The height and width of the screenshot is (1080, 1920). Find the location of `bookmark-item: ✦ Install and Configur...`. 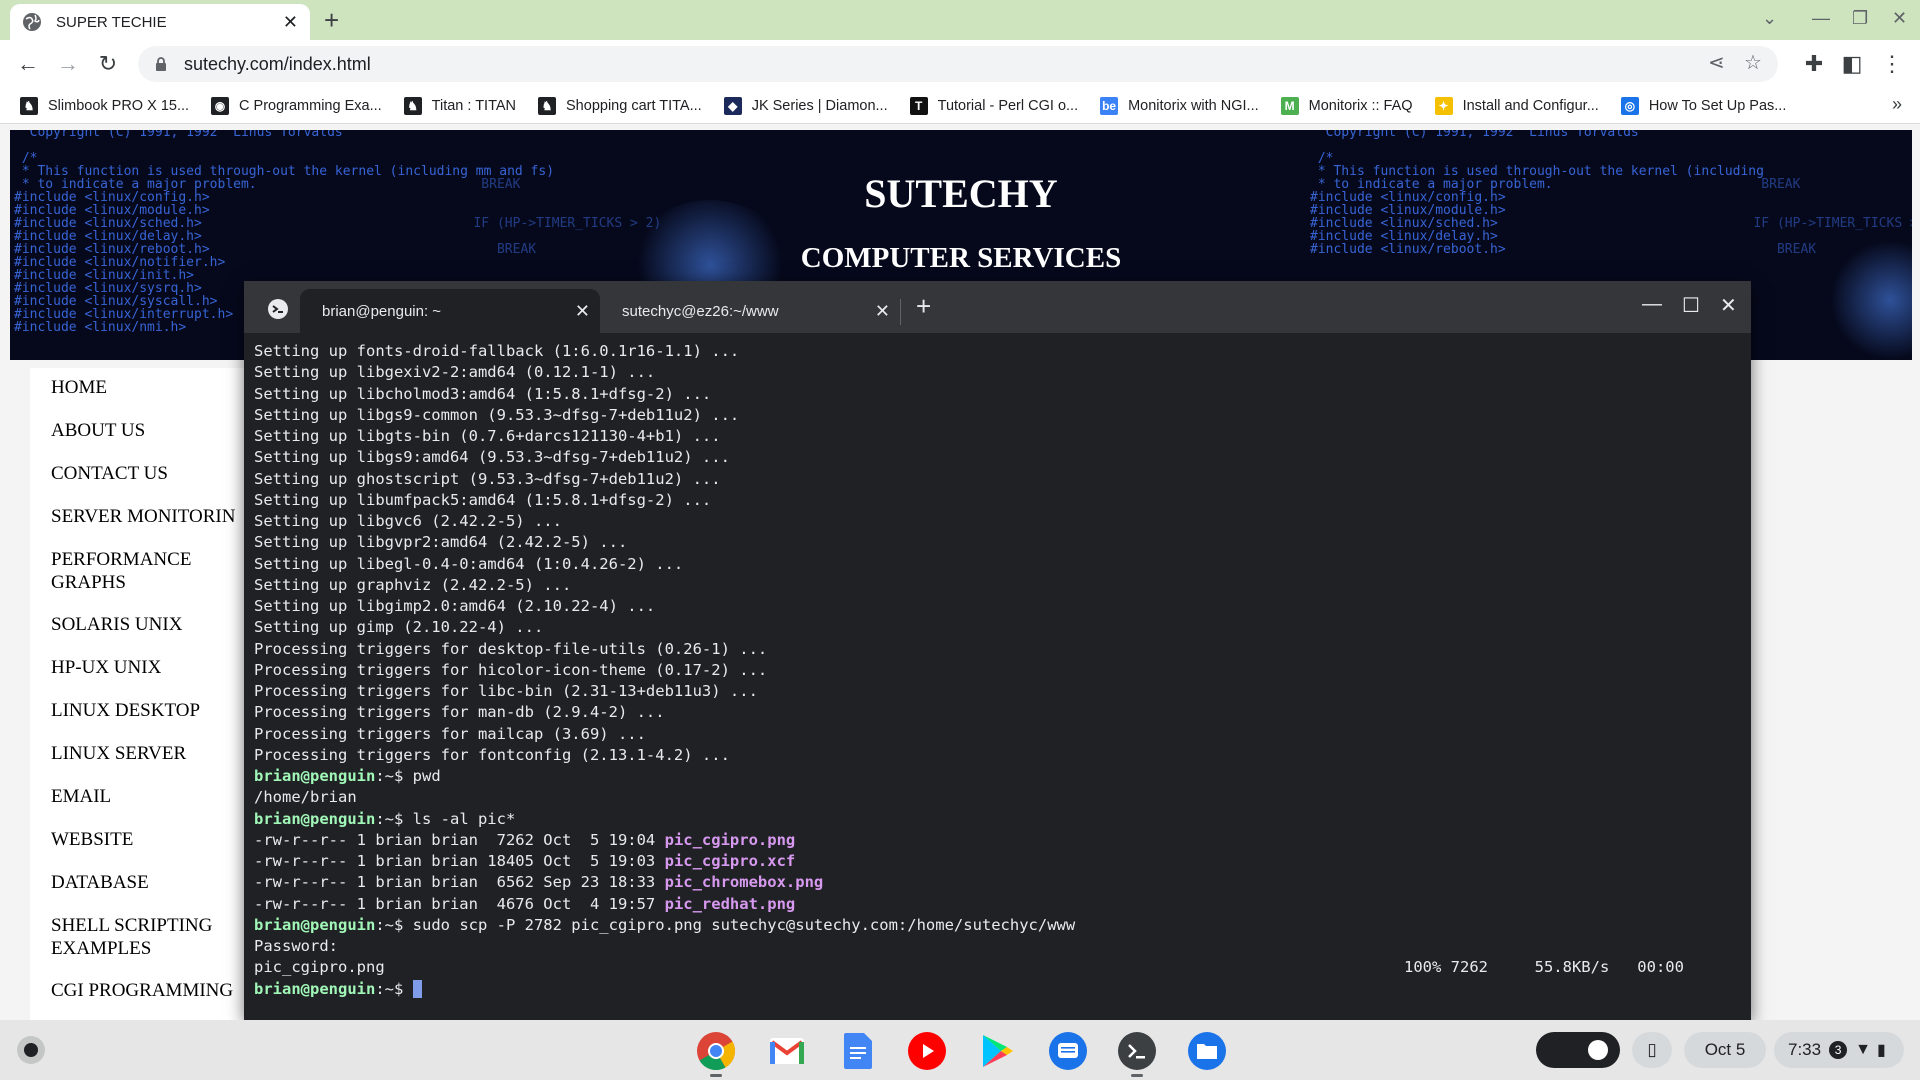

bookmark-item: ✦ Install and Configur... is located at coordinates (1516, 105).